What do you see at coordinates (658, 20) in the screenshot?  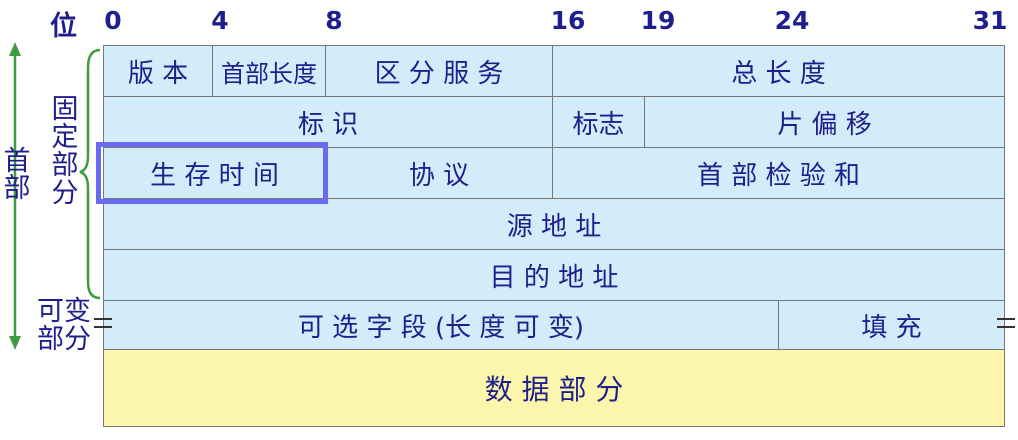 I see `bit-label-19: 19` at bounding box center [658, 20].